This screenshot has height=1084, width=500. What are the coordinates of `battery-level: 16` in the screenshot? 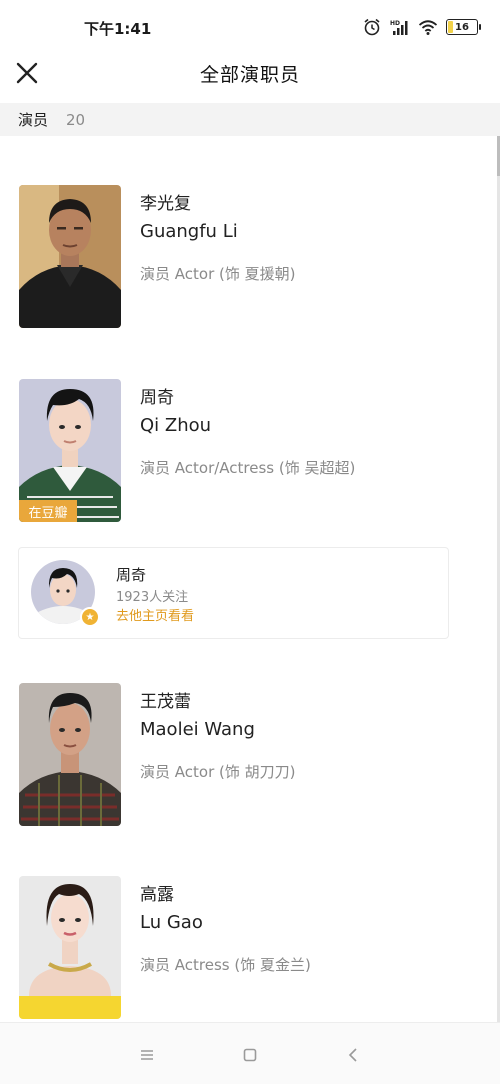 It's located at (462, 27).